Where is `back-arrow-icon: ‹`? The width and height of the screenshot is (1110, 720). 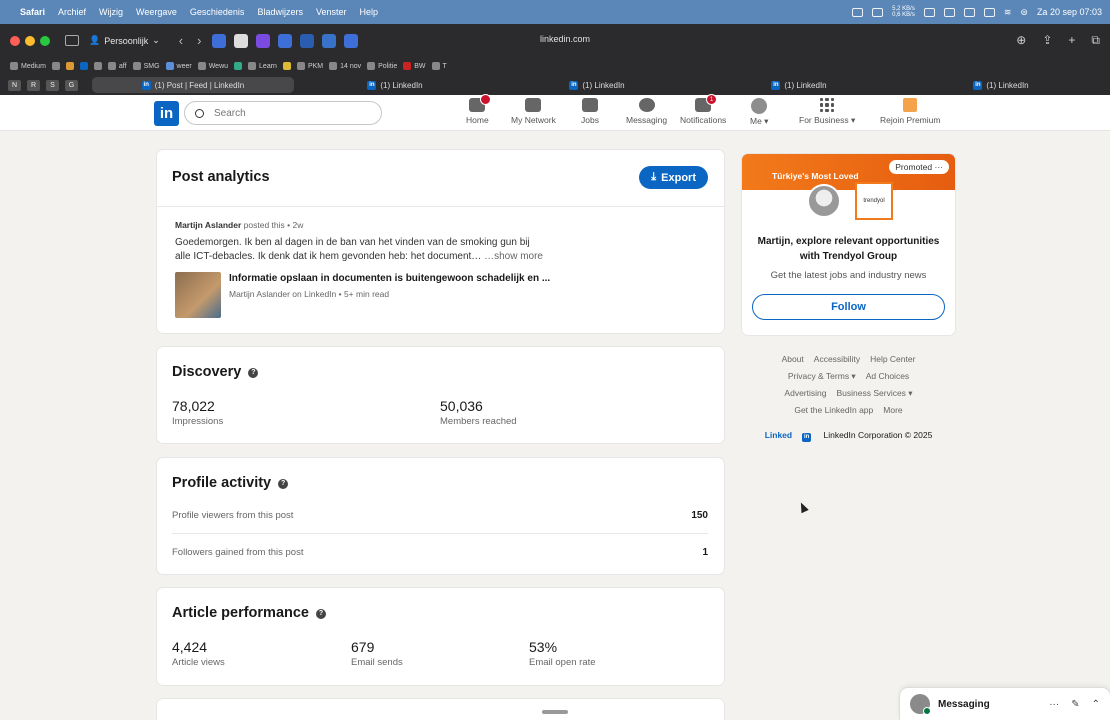 back-arrow-icon: ‹ is located at coordinates (181, 40).